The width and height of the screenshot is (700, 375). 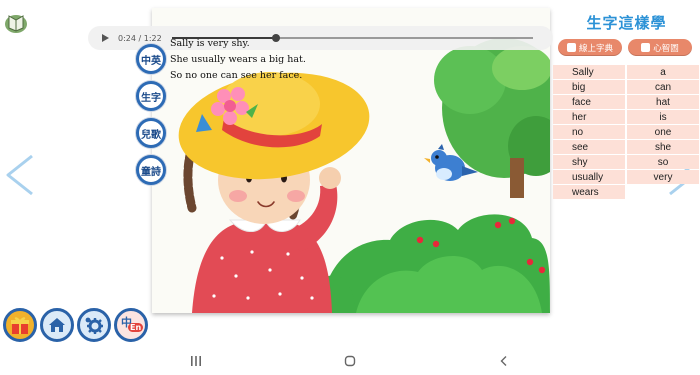 I want to click on story-line: She usually wears a big hat., so click(x=238, y=59).